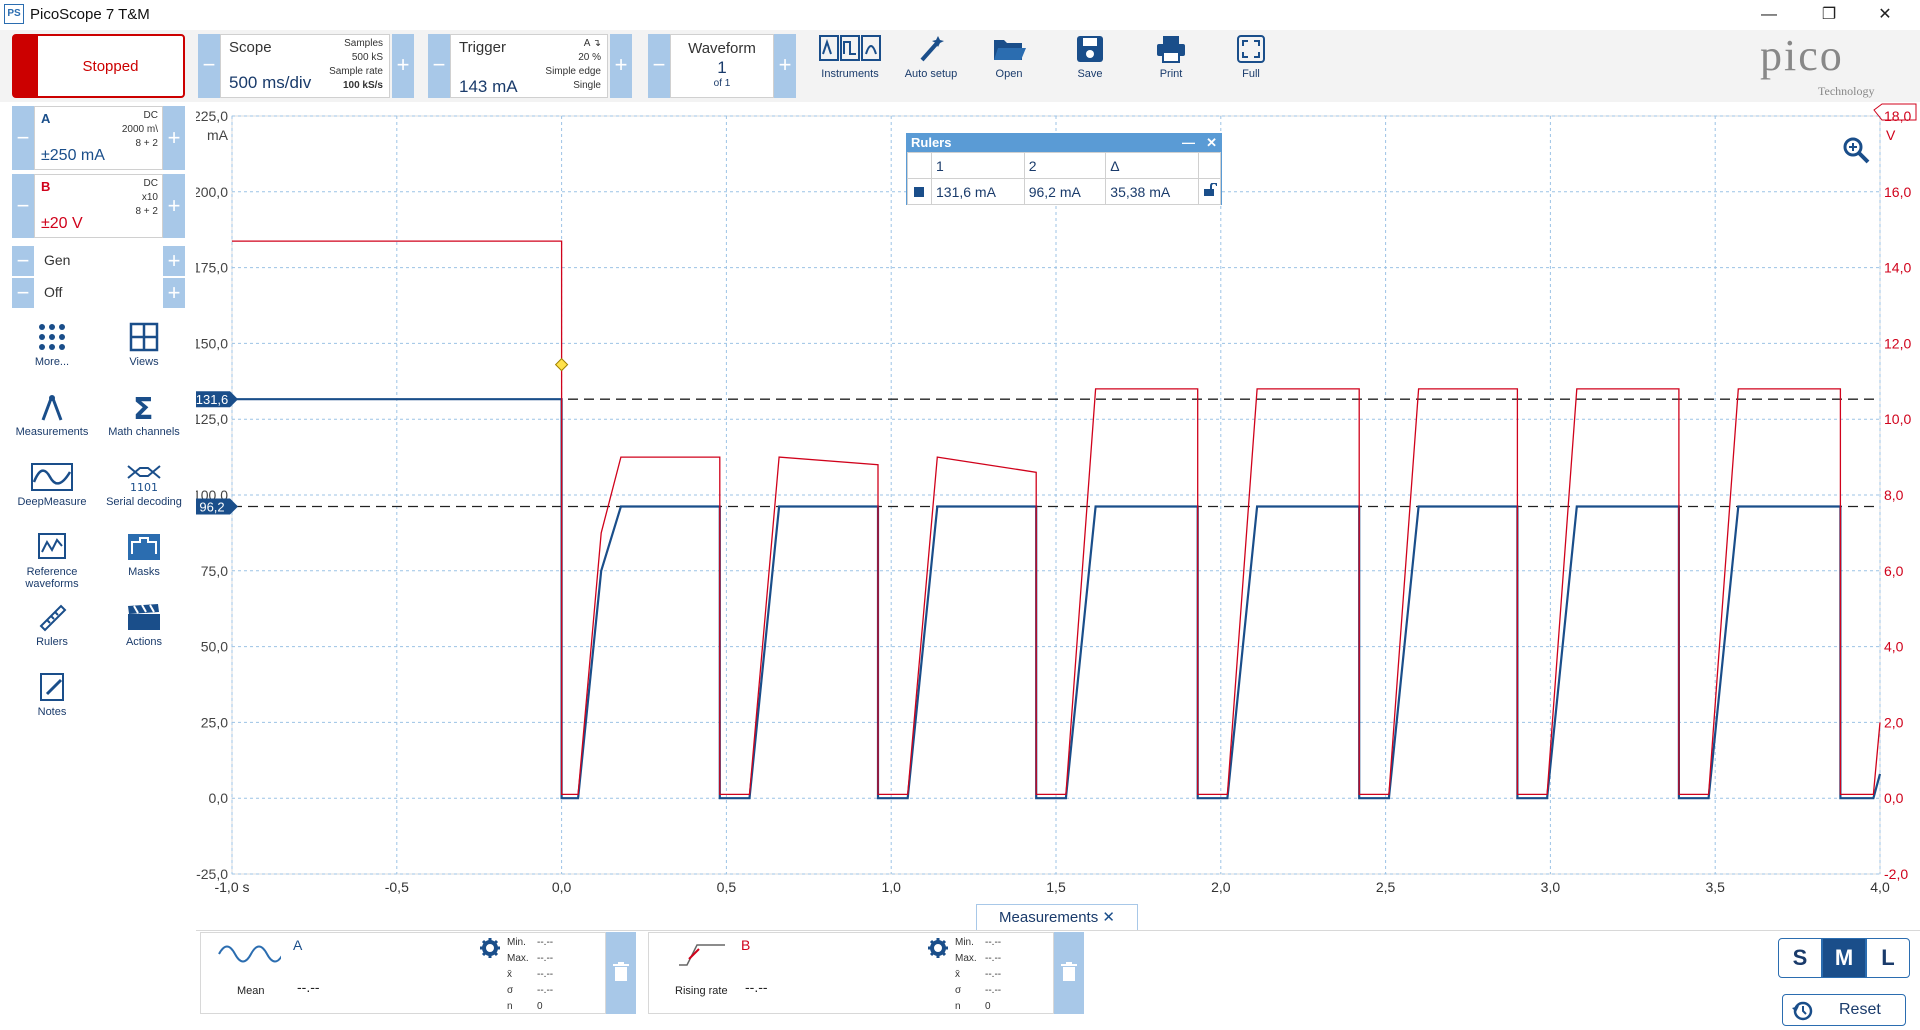 The width and height of the screenshot is (1920, 1030). Describe the element at coordinates (1251, 49) in the screenshot. I see `fullscreen-icon` at that location.